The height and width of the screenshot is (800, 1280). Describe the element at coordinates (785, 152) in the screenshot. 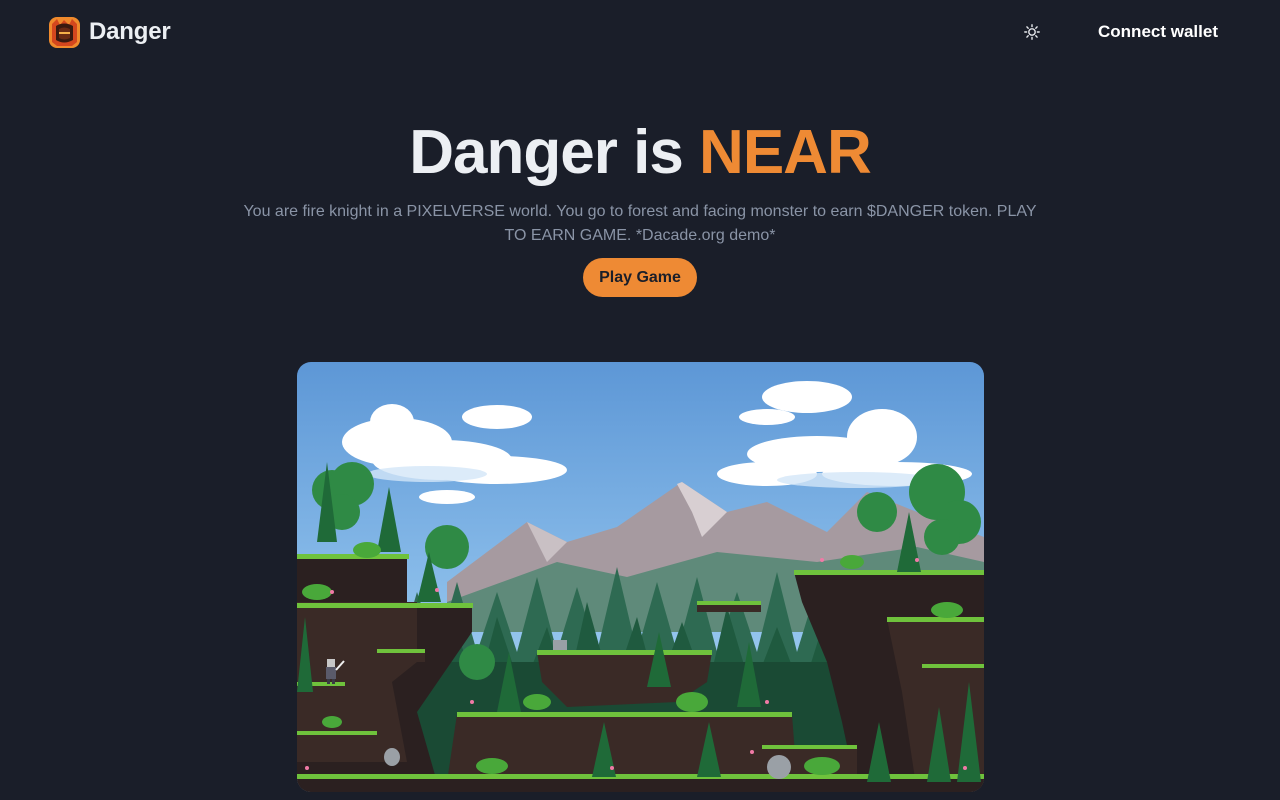

I see `hero-title-accent: NEAR` at that location.